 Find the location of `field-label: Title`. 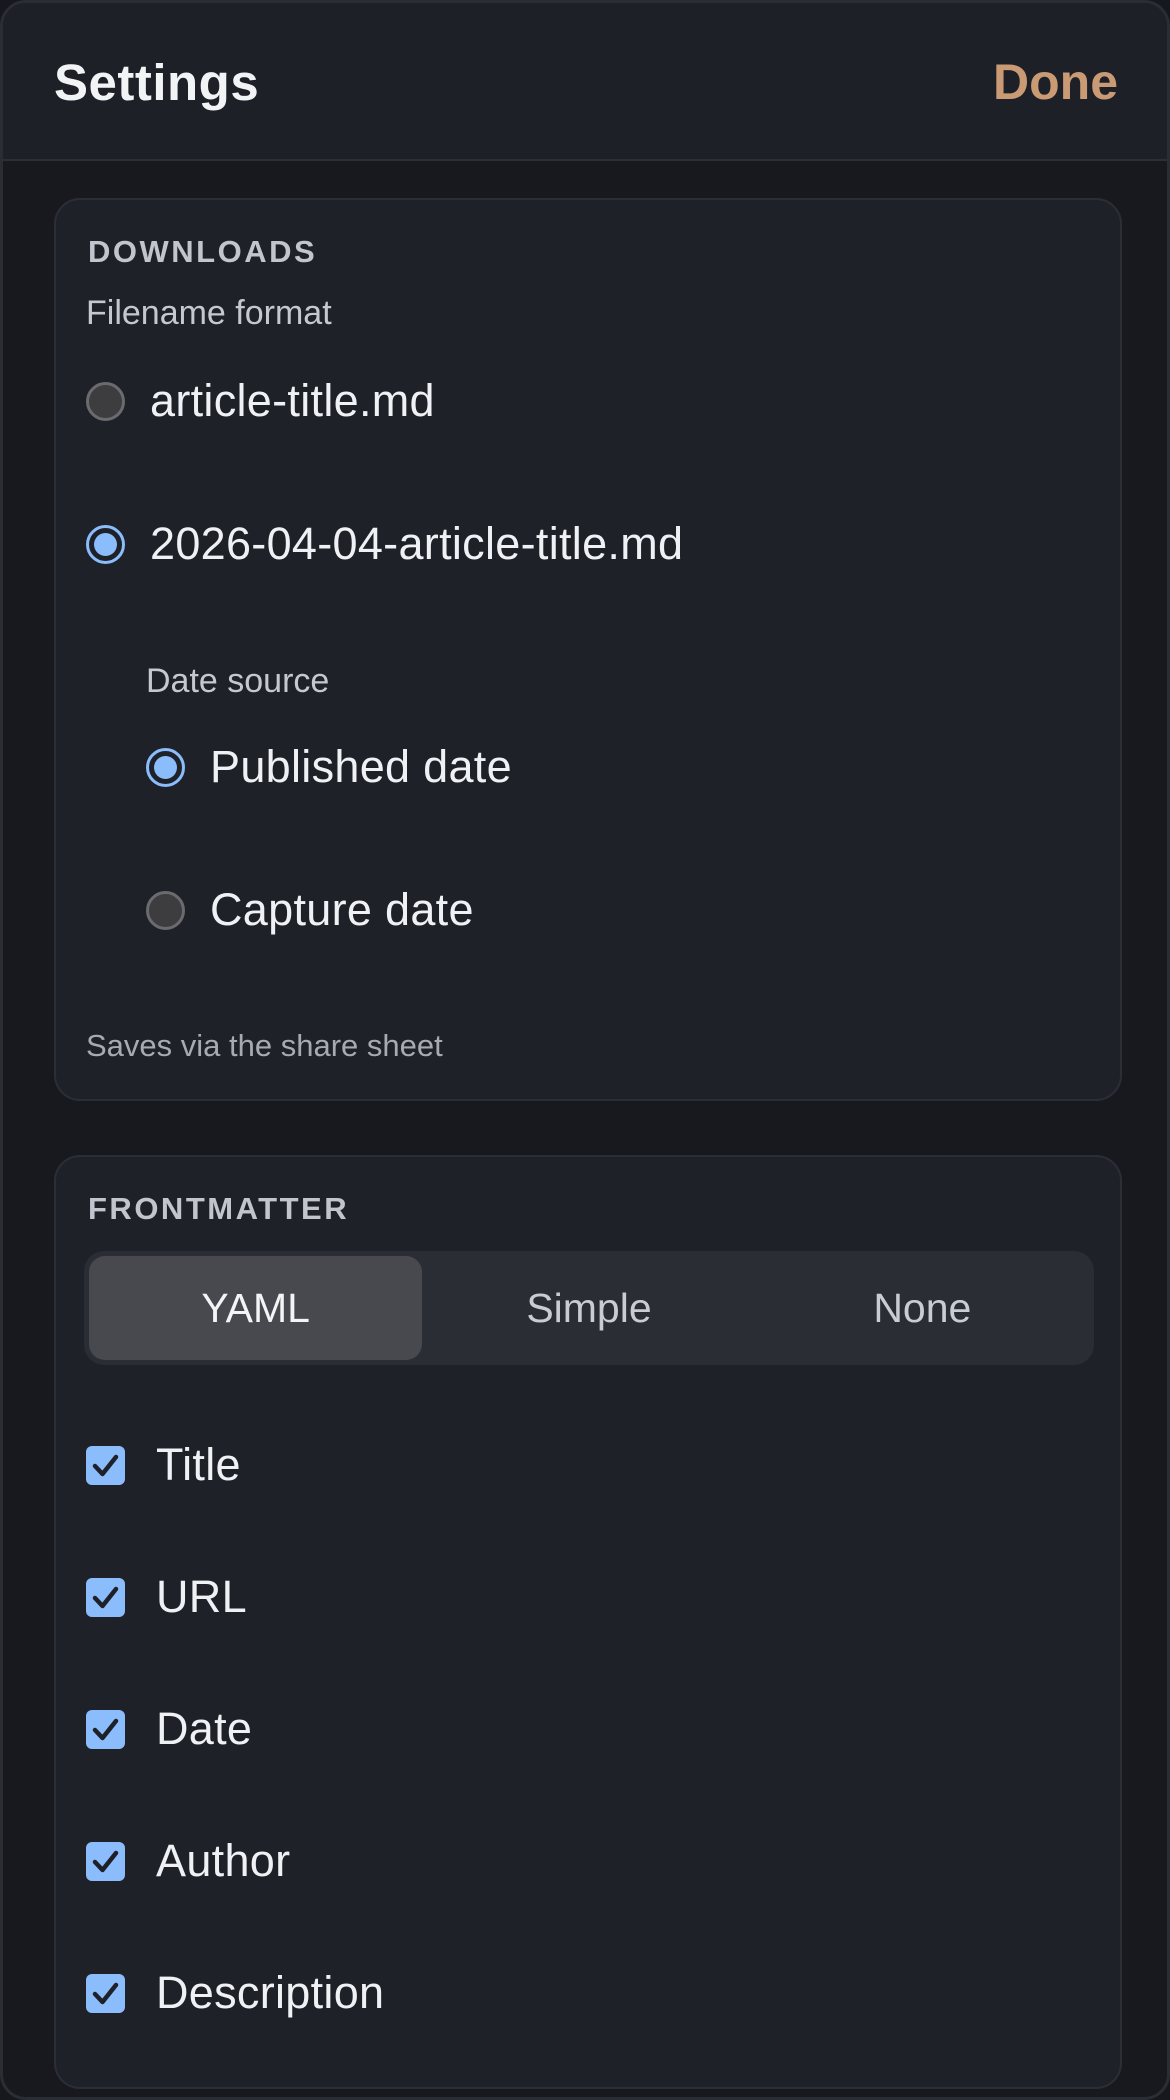

field-label: Title is located at coordinates (198, 1464).